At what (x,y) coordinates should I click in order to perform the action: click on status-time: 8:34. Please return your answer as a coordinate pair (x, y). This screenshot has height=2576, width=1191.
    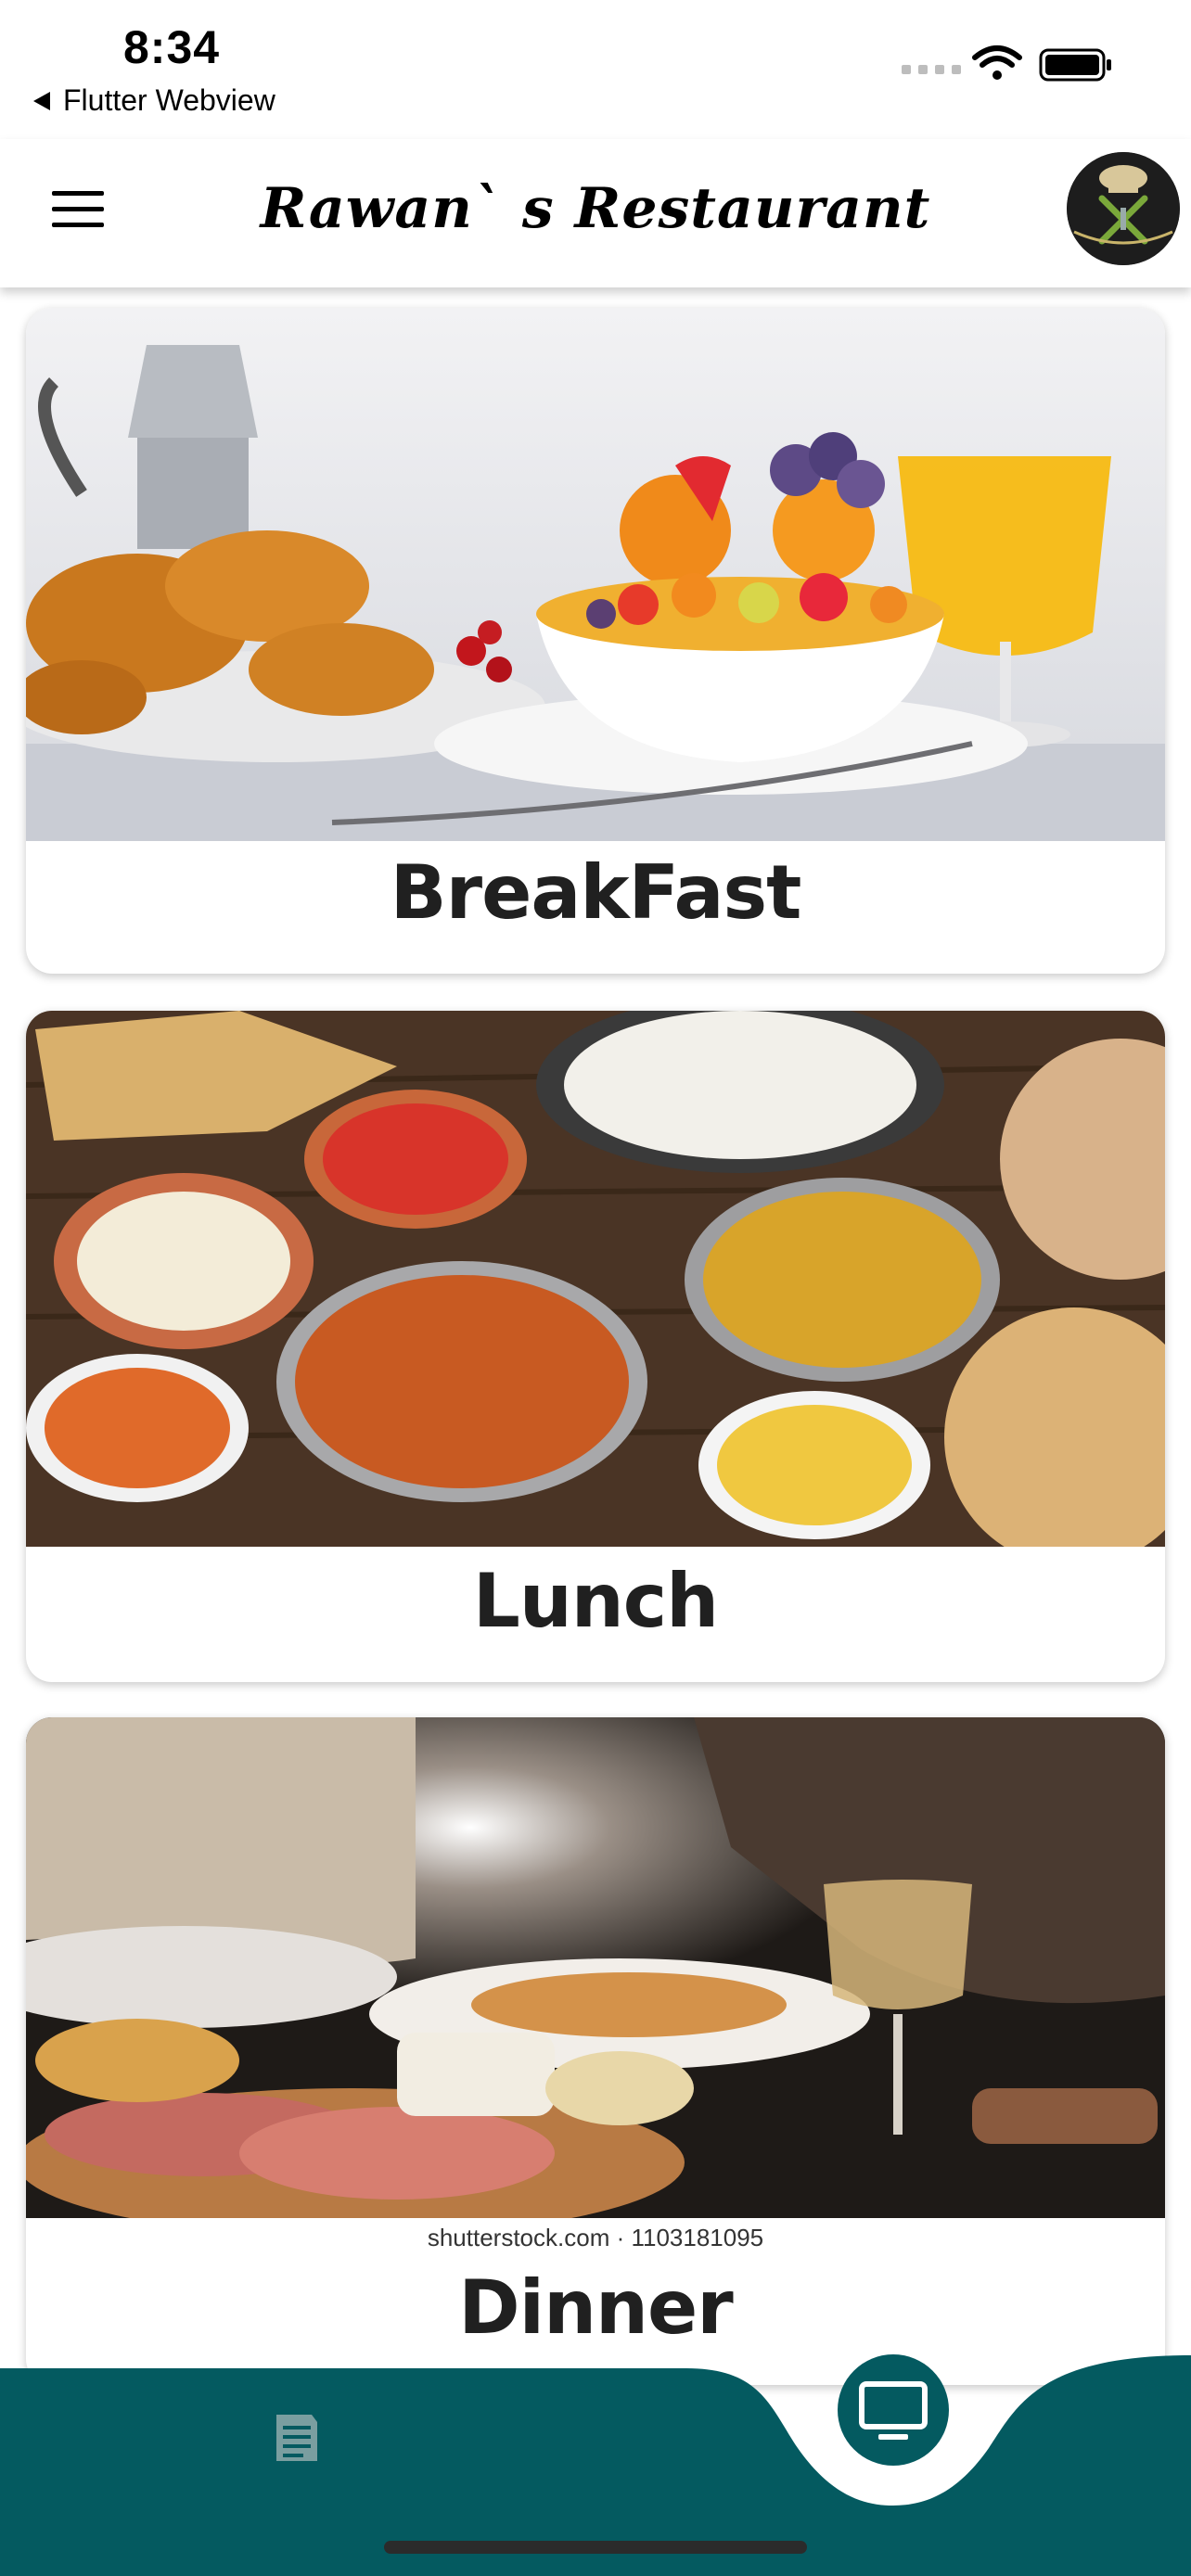
    Looking at the image, I should click on (172, 47).